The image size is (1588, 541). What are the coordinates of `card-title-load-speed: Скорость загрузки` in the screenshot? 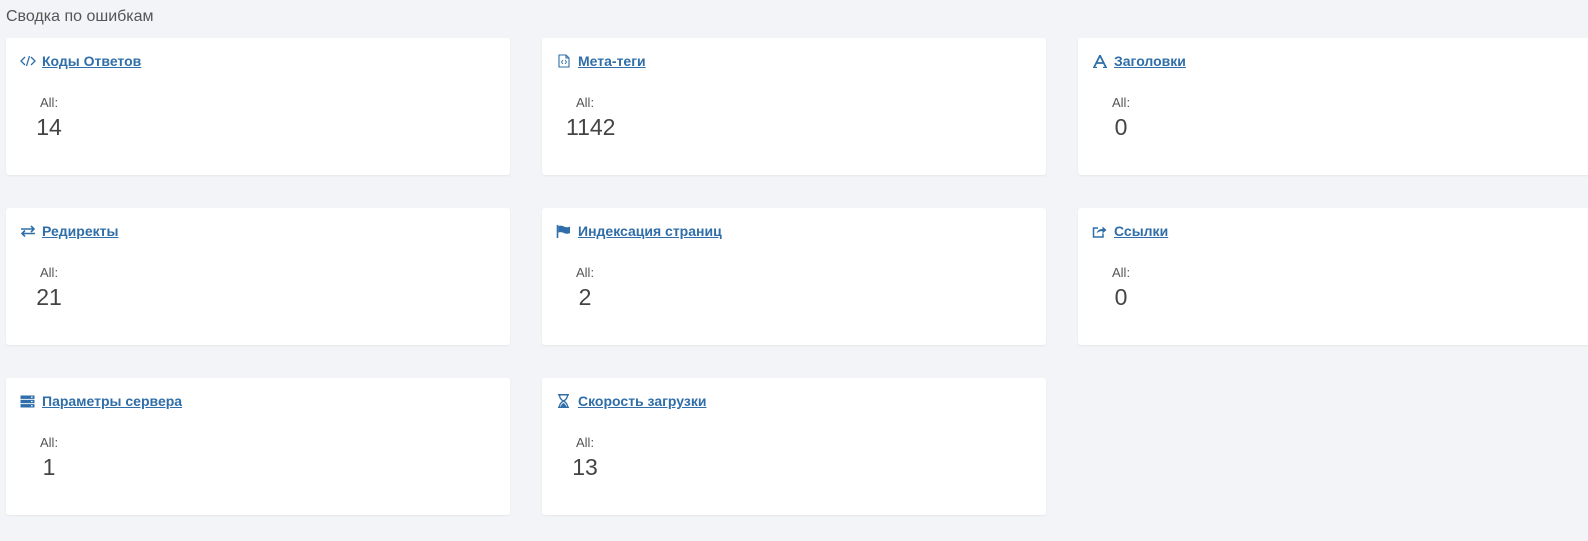 It's located at (642, 401).